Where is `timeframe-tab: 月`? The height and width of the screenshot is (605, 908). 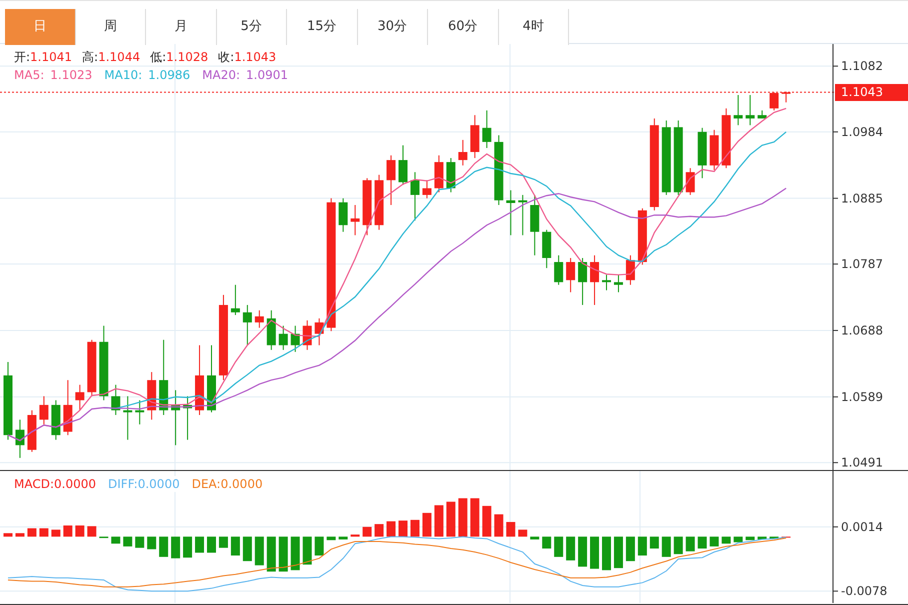 timeframe-tab: 月 is located at coordinates (181, 27).